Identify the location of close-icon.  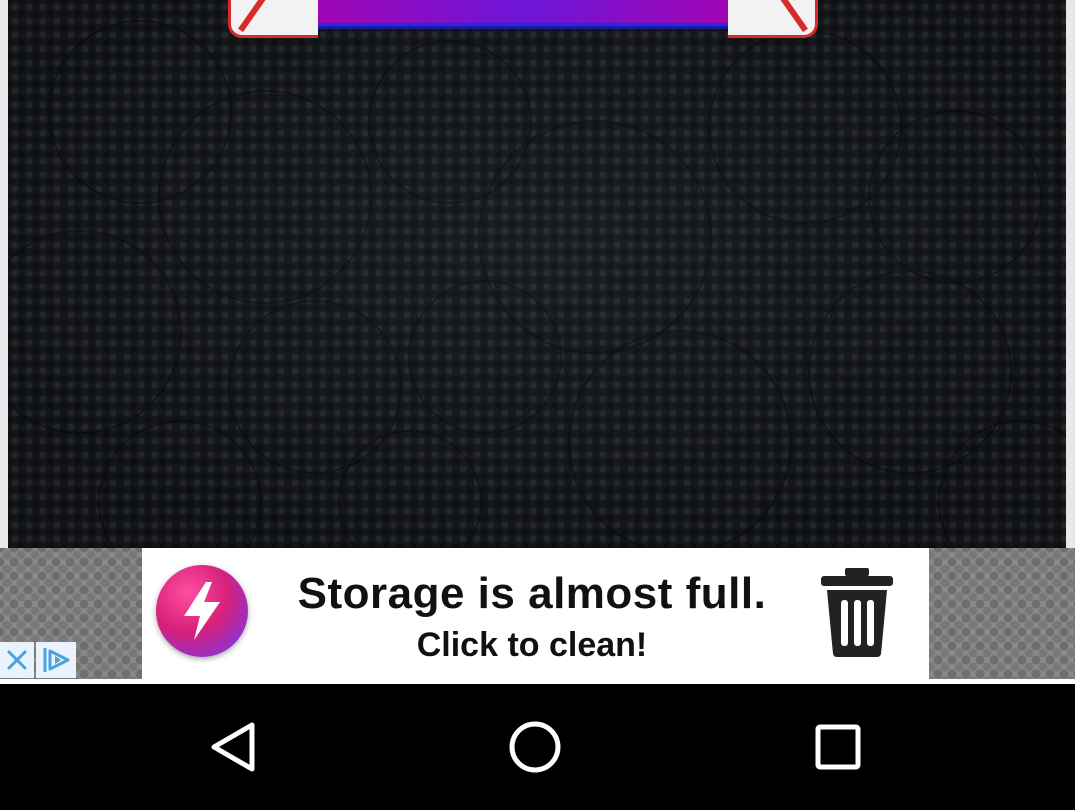
(17, 660).